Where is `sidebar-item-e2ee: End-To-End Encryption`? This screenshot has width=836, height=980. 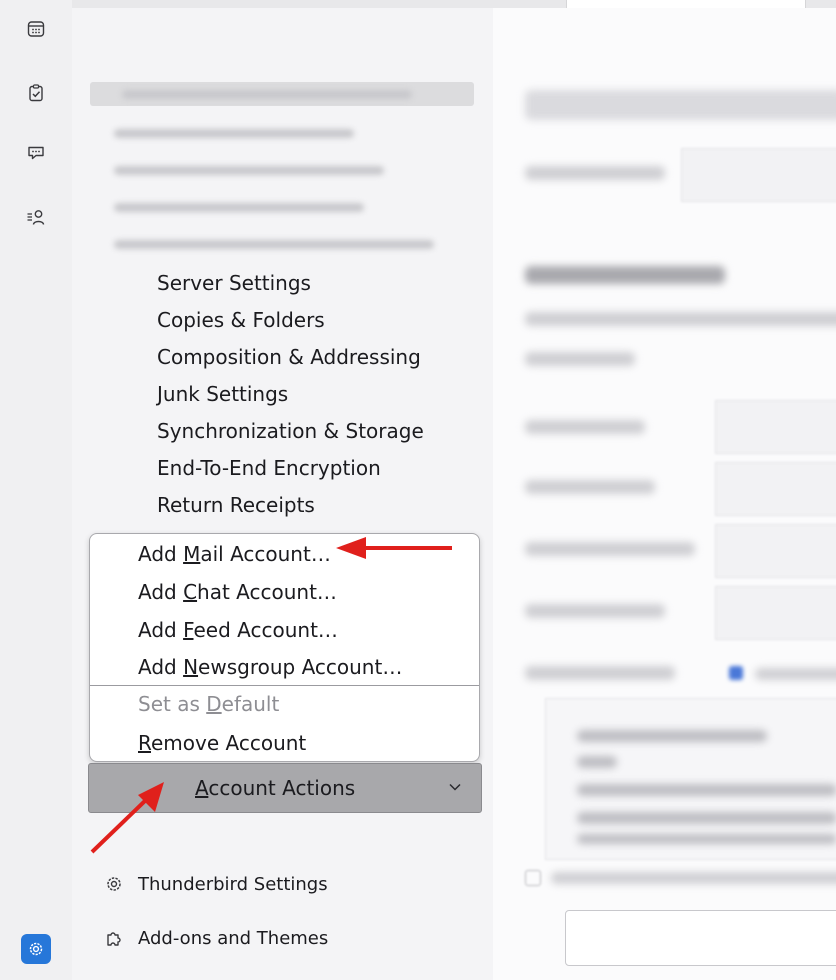 sidebar-item-e2ee: End-To-End Encryption is located at coordinates (269, 468).